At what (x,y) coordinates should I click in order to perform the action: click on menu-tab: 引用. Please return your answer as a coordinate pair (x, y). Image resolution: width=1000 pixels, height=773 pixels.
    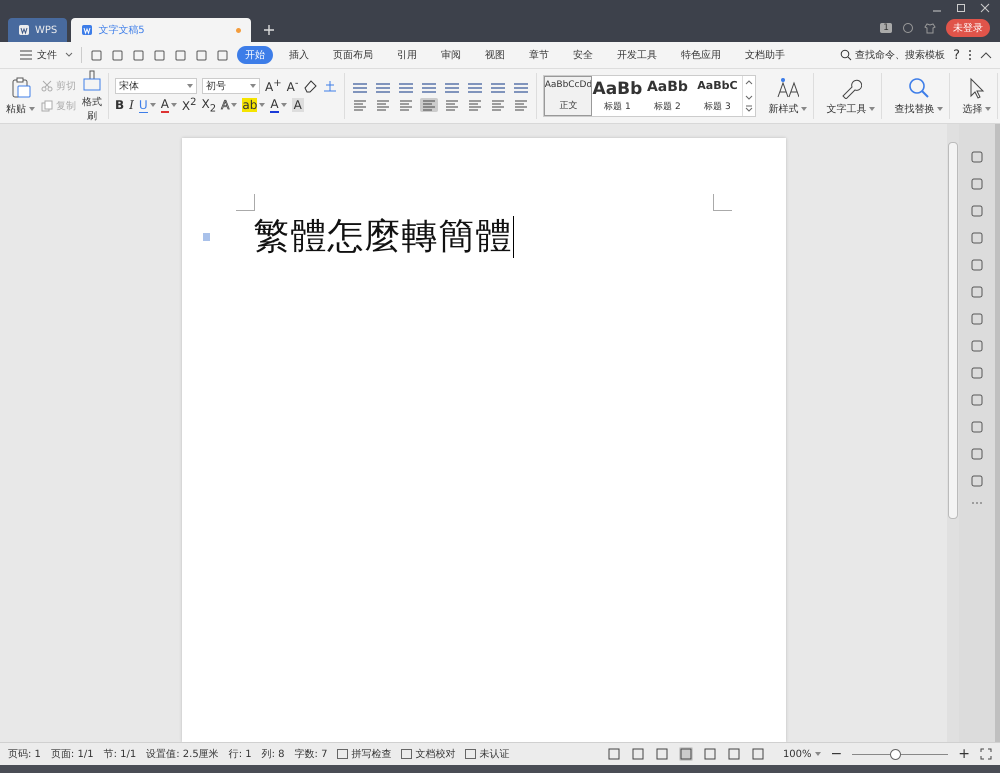
    Looking at the image, I should click on (407, 55).